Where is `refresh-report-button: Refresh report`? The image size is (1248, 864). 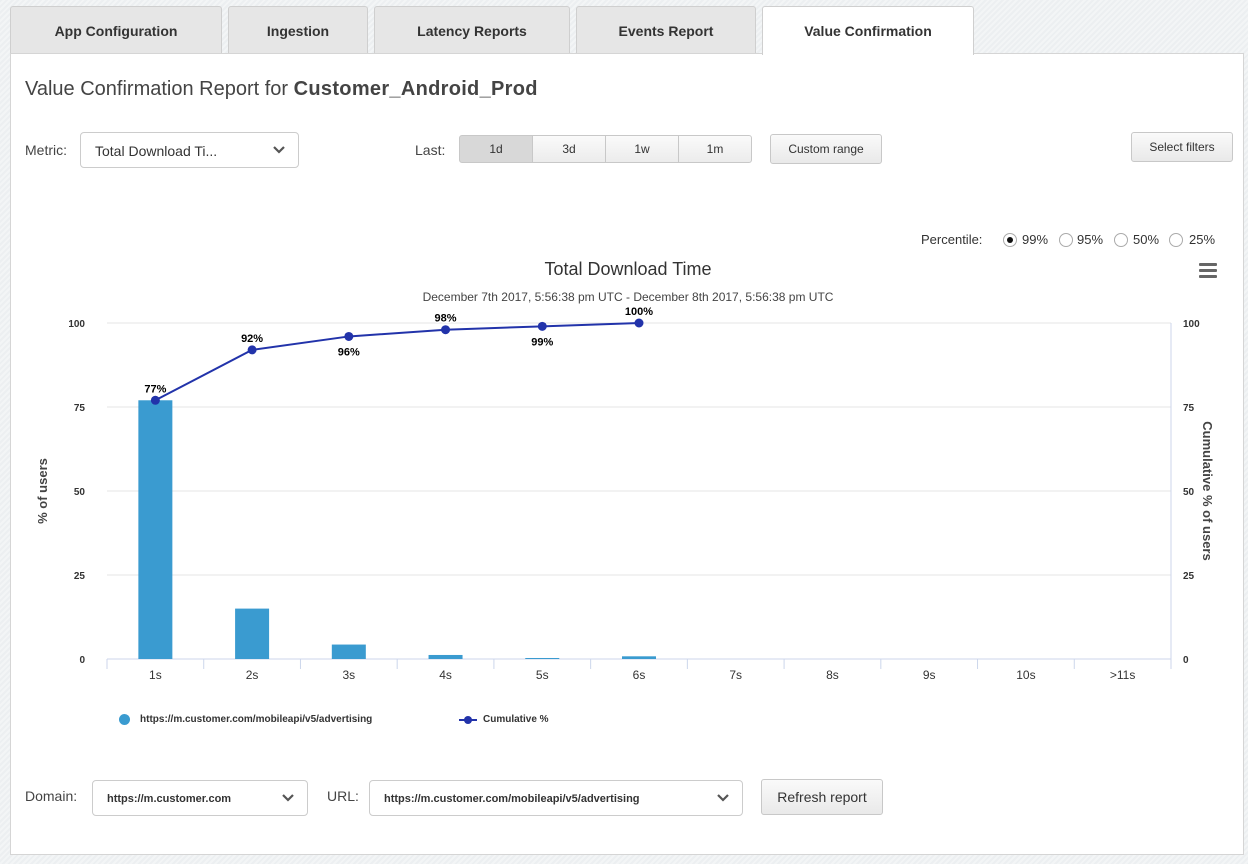
refresh-report-button: Refresh report is located at coordinates (822, 797).